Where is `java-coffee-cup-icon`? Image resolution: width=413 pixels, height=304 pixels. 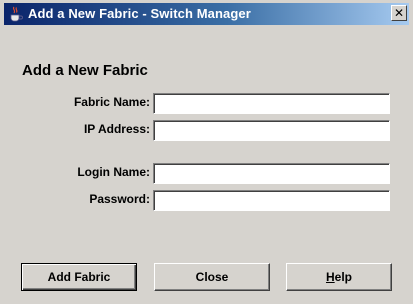
java-coffee-cup-icon is located at coordinates (16, 14).